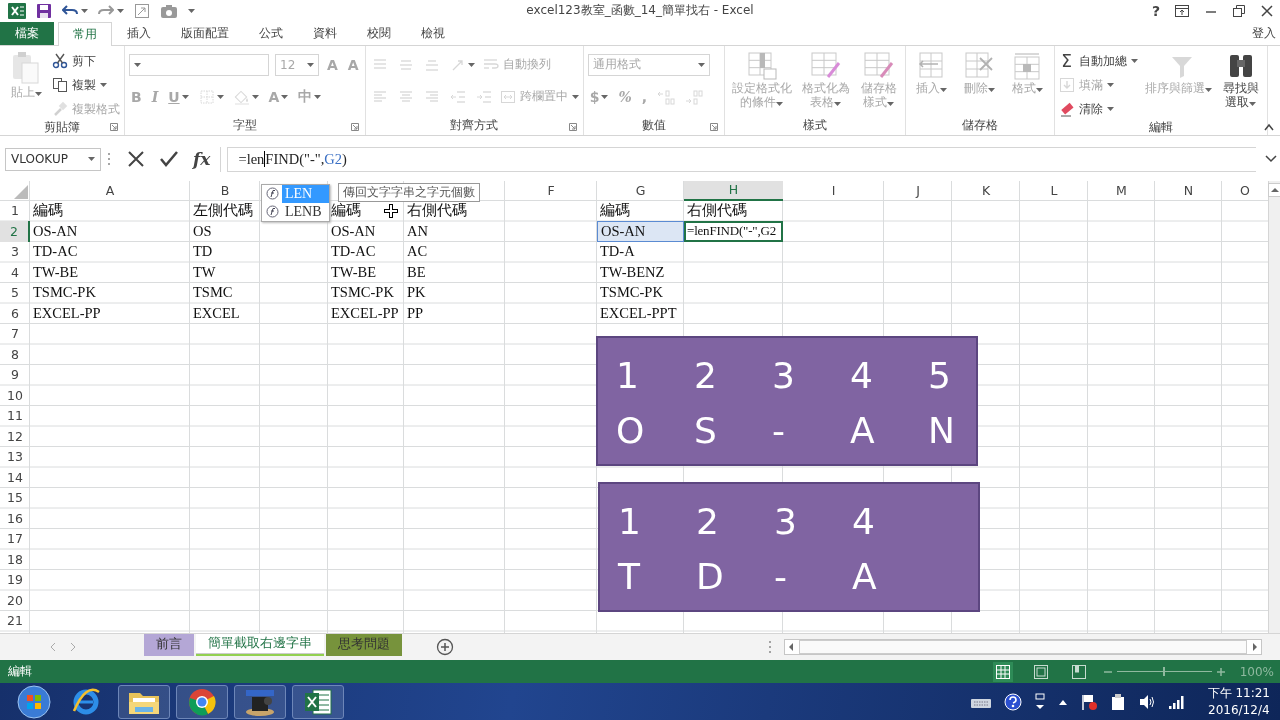 The width and height of the screenshot is (1280, 720). What do you see at coordinates (1220, 671) in the screenshot?
I see `zoom-in-icon` at bounding box center [1220, 671].